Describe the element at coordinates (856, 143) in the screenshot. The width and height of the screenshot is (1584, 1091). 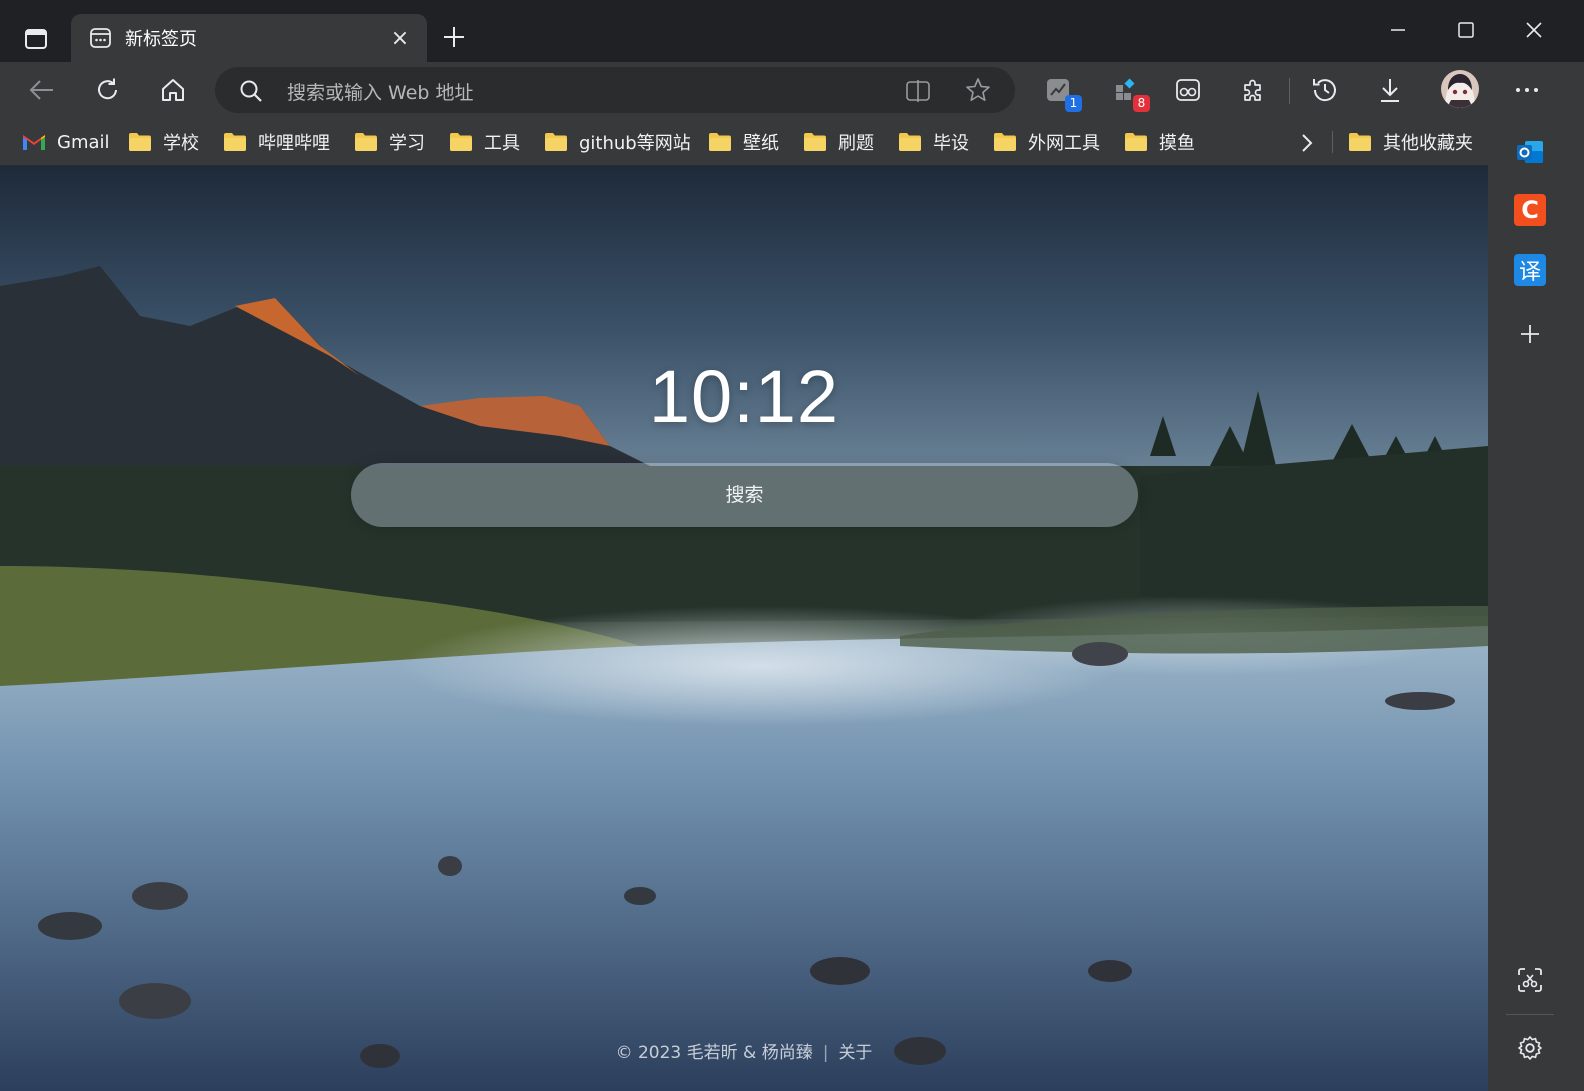
I see `bookmark-label: 刷题` at that location.